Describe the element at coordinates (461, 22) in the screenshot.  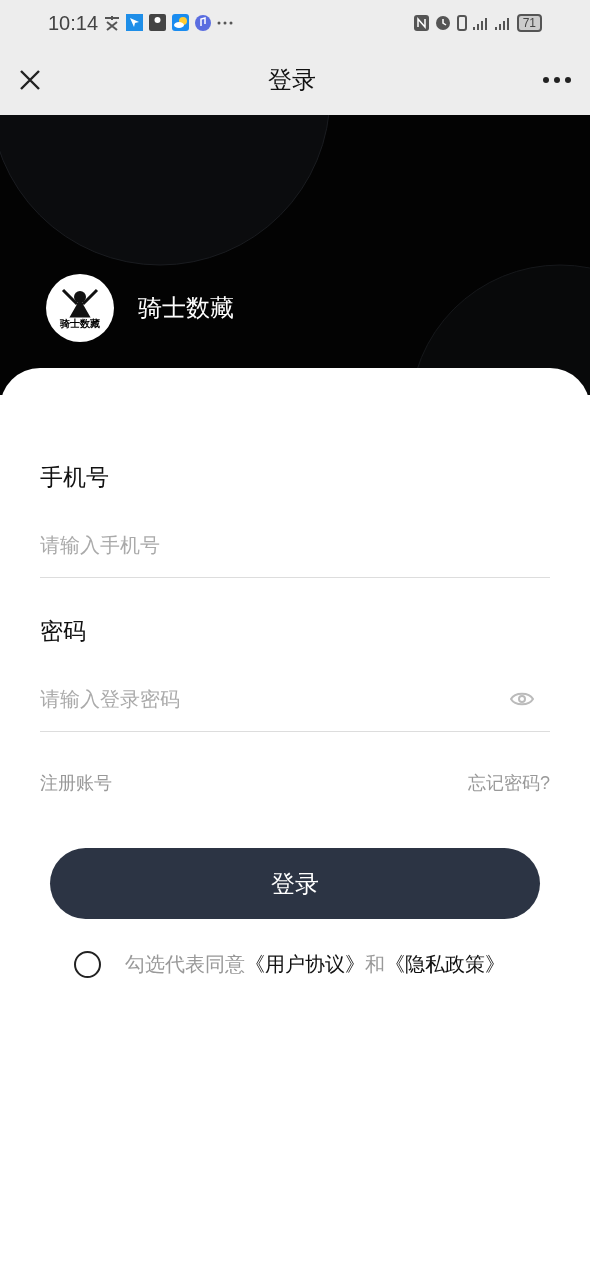
I see `vibrate-icon` at that location.